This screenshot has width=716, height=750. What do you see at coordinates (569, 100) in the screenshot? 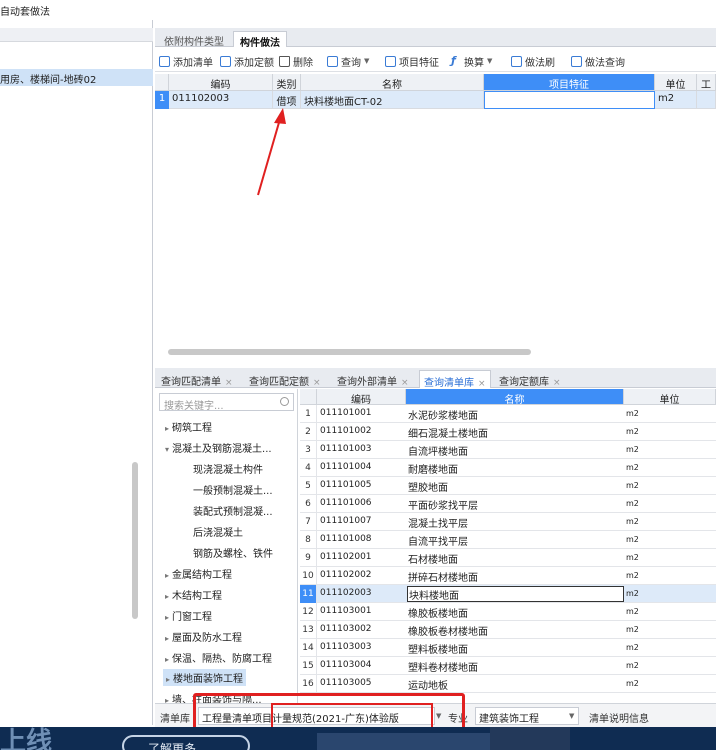
I see `grid-cell-feature` at bounding box center [569, 100].